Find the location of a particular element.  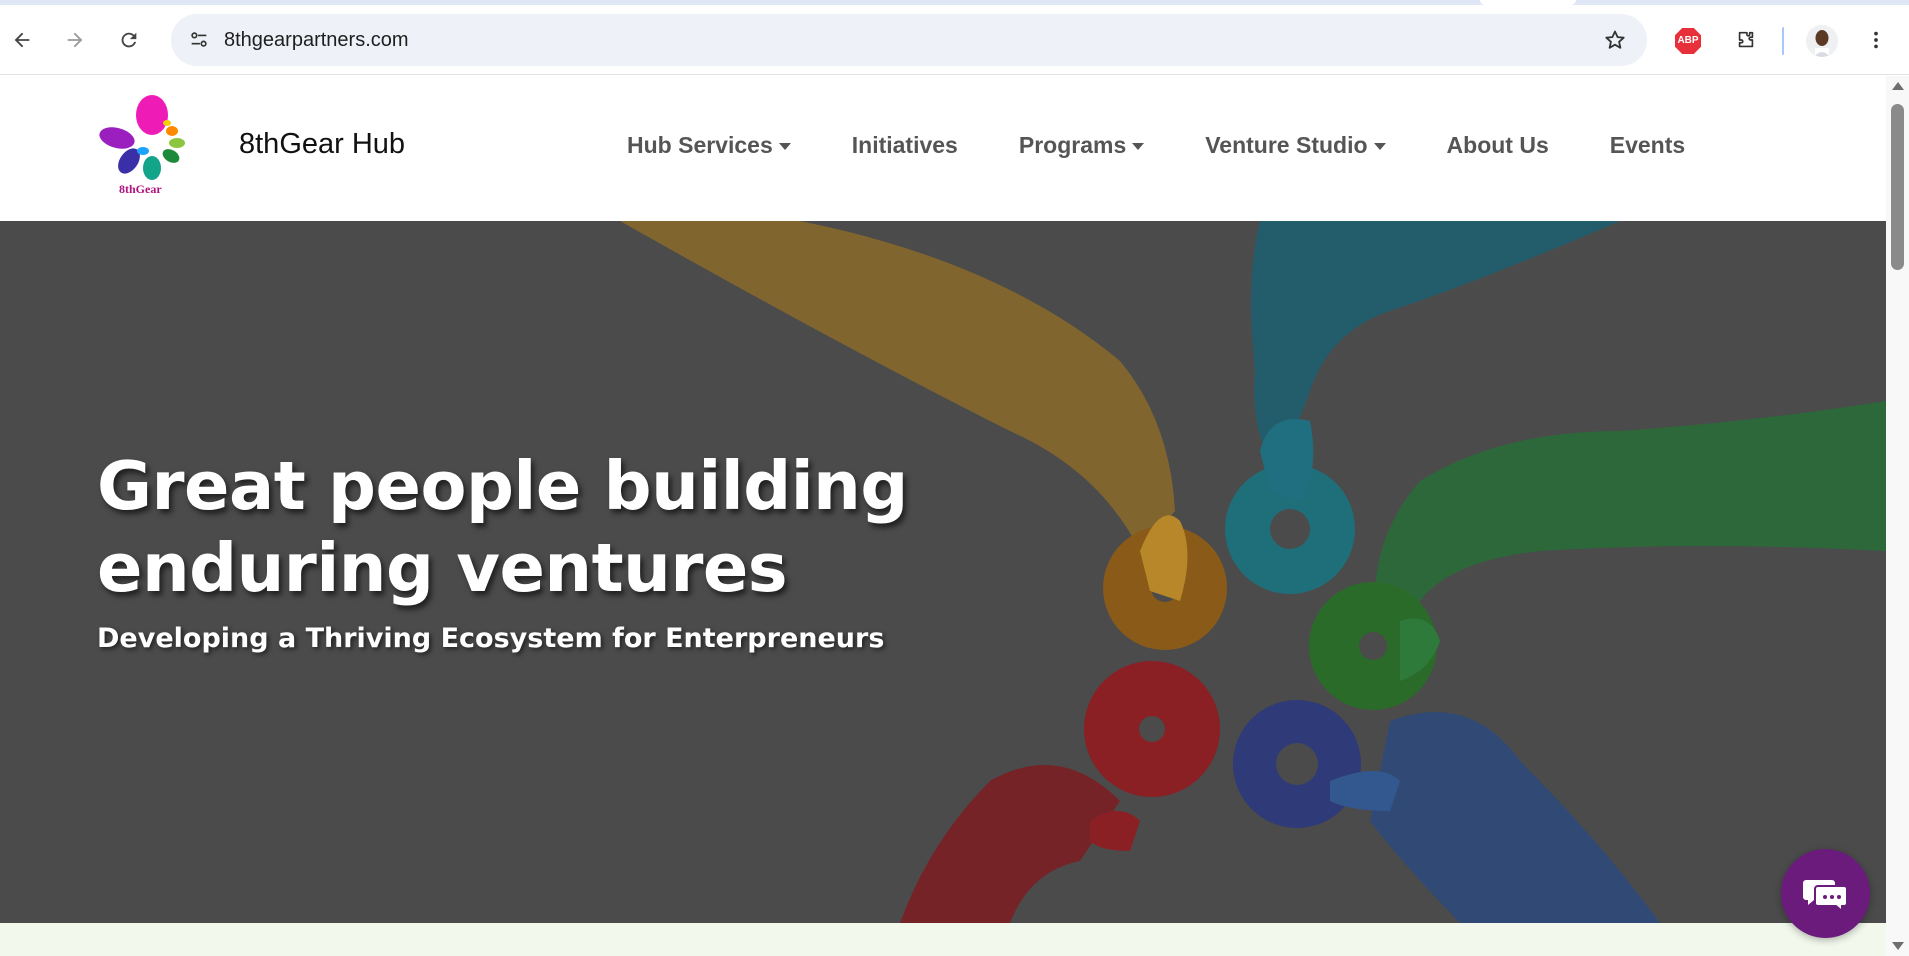

url-text: 8thgearpartners.com is located at coordinates (316, 40).